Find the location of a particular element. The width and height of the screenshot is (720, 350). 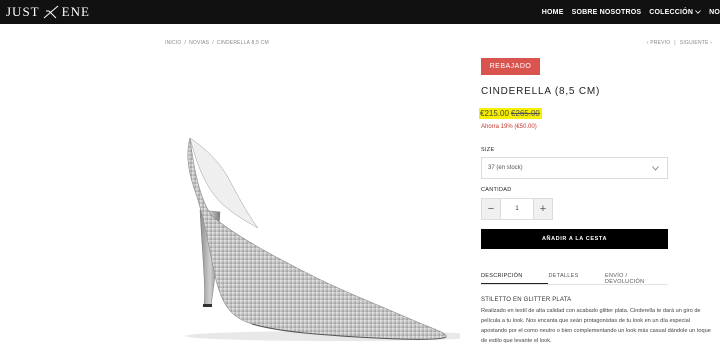

tab-details: DETALLES is located at coordinates (576, 277).